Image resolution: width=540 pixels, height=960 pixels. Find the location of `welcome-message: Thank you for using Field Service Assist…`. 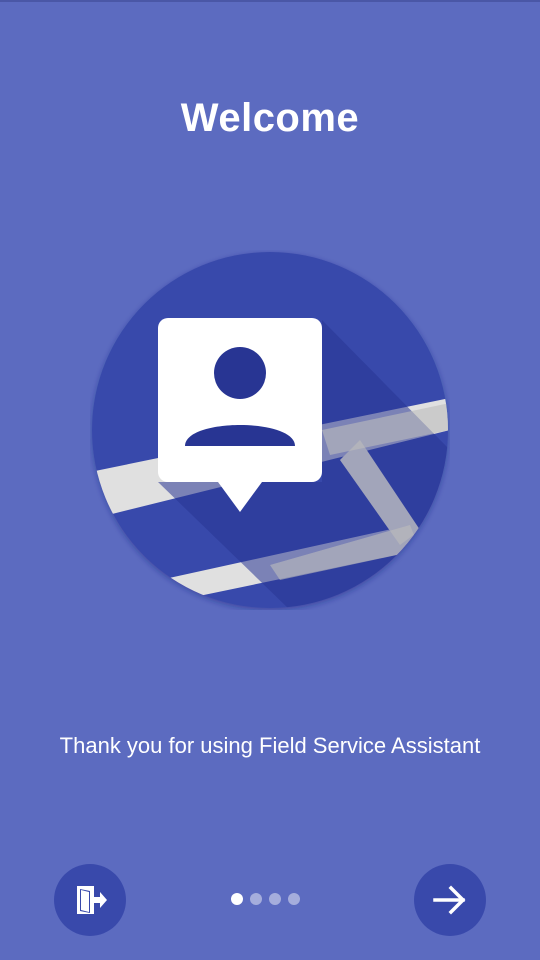

welcome-message: Thank you for using Field Service Assist… is located at coordinates (270, 745).